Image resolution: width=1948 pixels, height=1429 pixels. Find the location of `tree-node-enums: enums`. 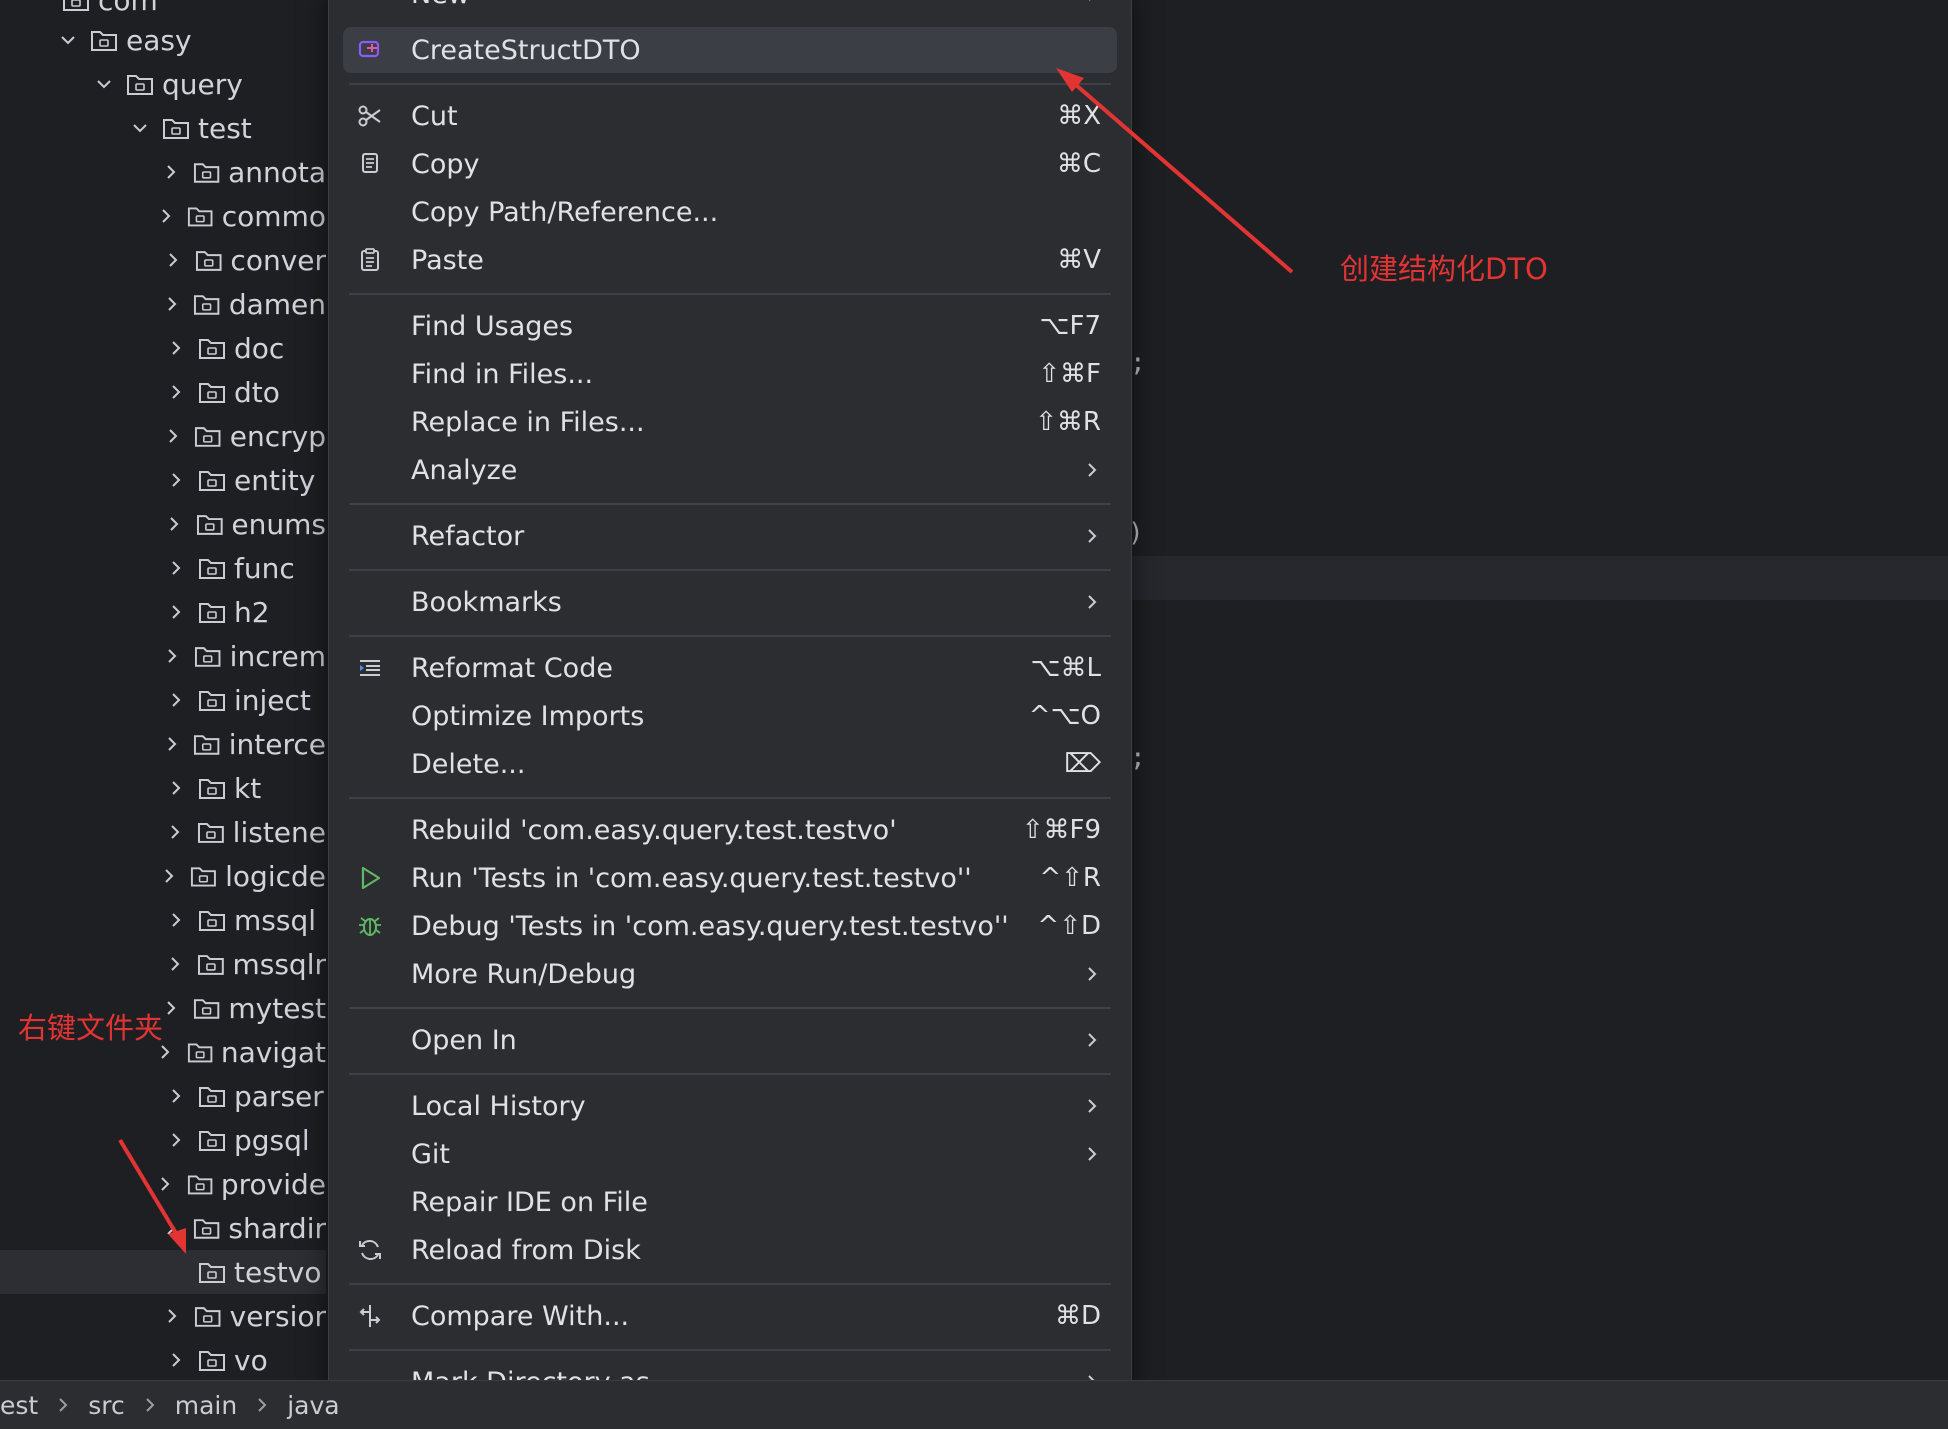

tree-node-enums: enums is located at coordinates (163, 524).